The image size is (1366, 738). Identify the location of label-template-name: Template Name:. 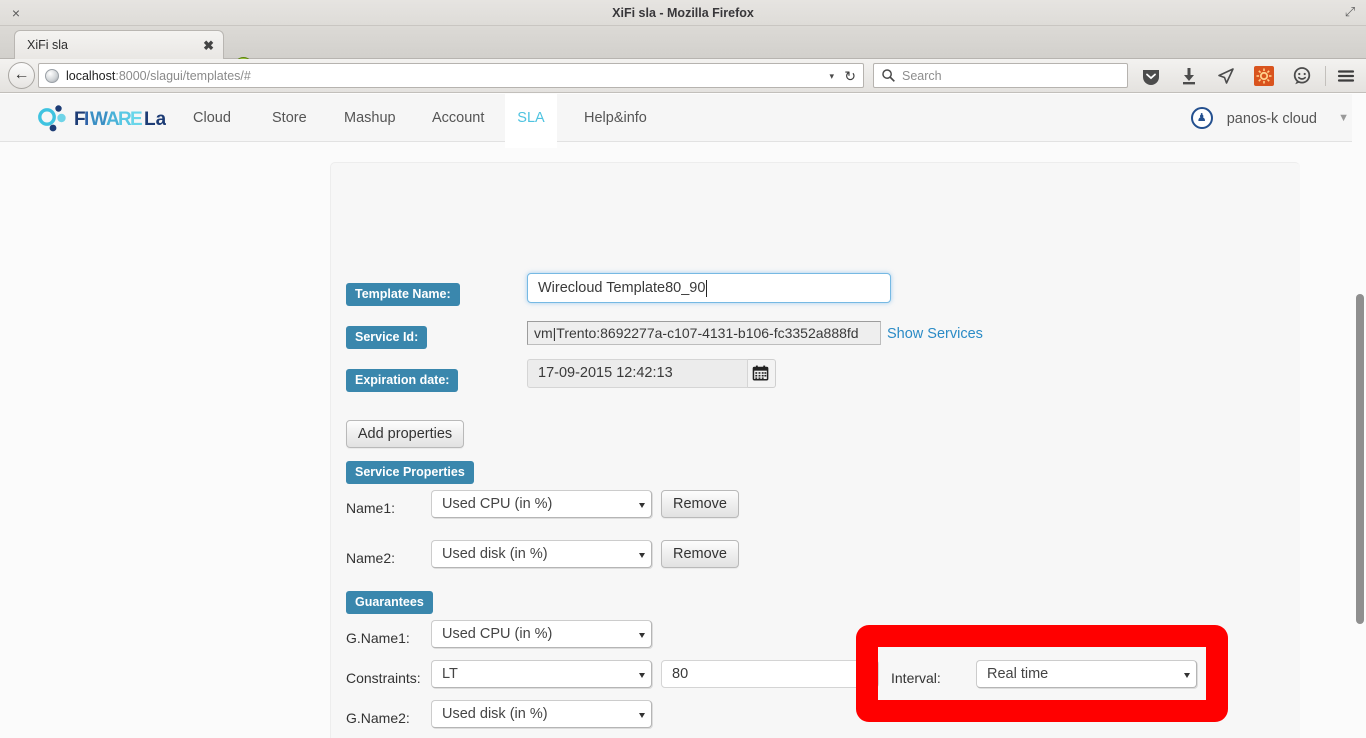
(403, 294).